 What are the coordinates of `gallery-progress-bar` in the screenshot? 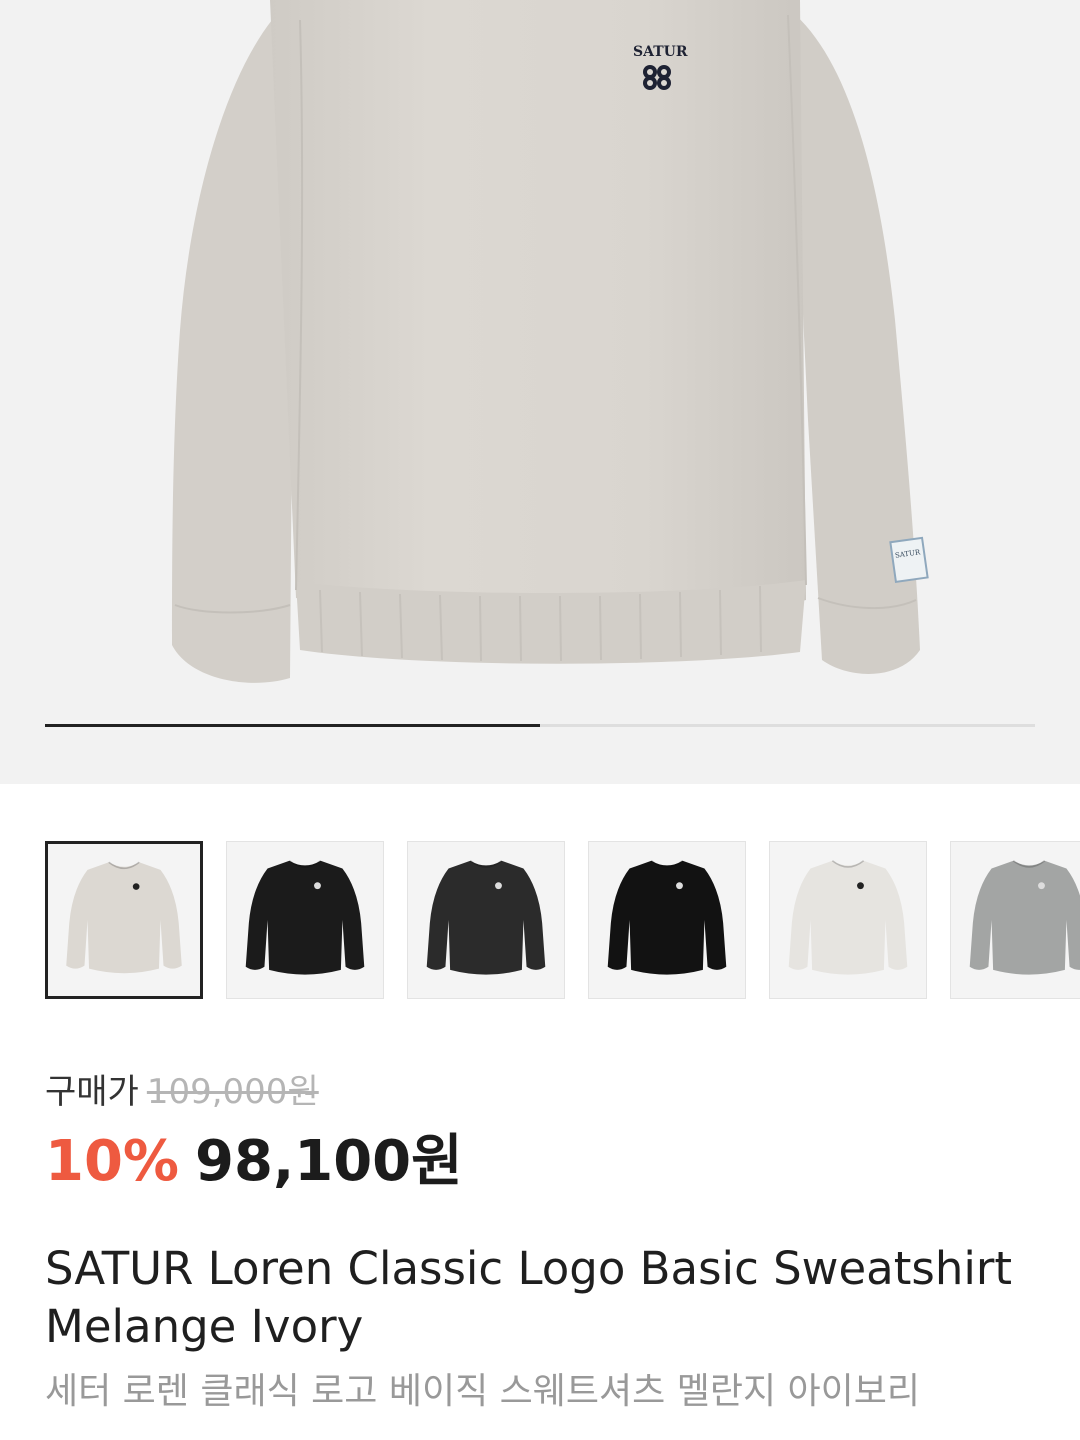 It's located at (540, 725).